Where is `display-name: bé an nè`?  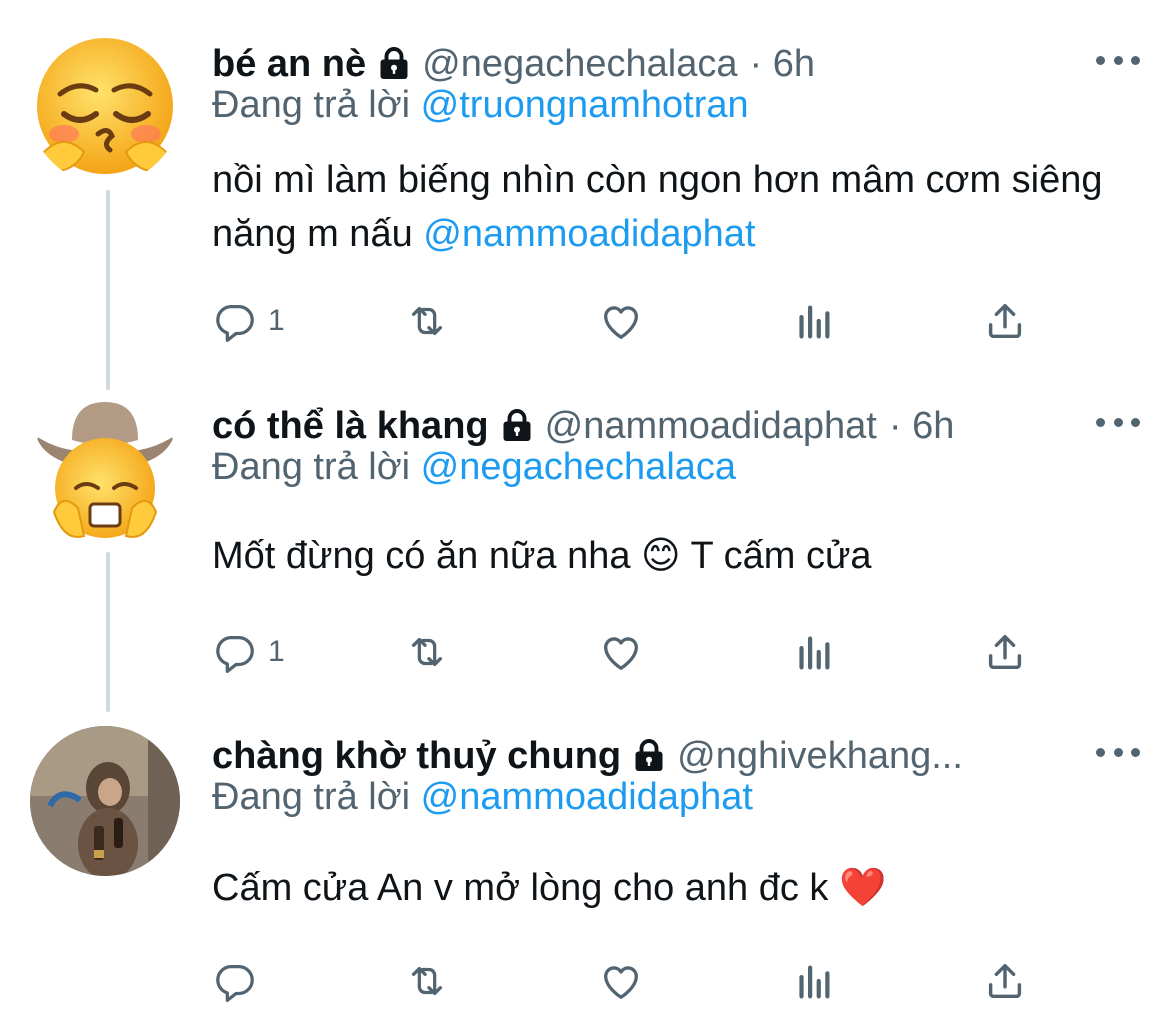 display-name: bé an nè is located at coordinates (289, 64).